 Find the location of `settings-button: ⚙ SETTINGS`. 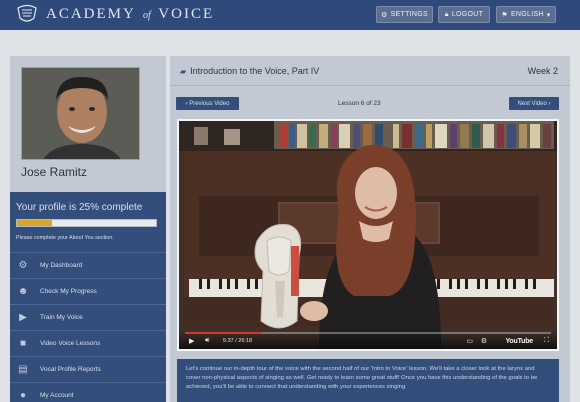

settings-button: ⚙ SETTINGS is located at coordinates (404, 14).